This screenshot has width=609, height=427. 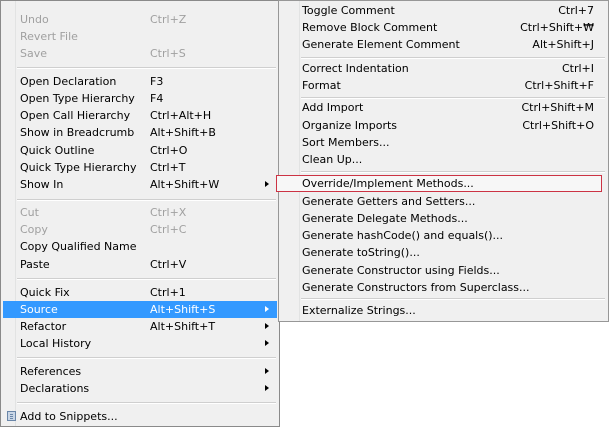 I want to click on menu-item-label: Remove Block Comment, so click(x=370, y=27).